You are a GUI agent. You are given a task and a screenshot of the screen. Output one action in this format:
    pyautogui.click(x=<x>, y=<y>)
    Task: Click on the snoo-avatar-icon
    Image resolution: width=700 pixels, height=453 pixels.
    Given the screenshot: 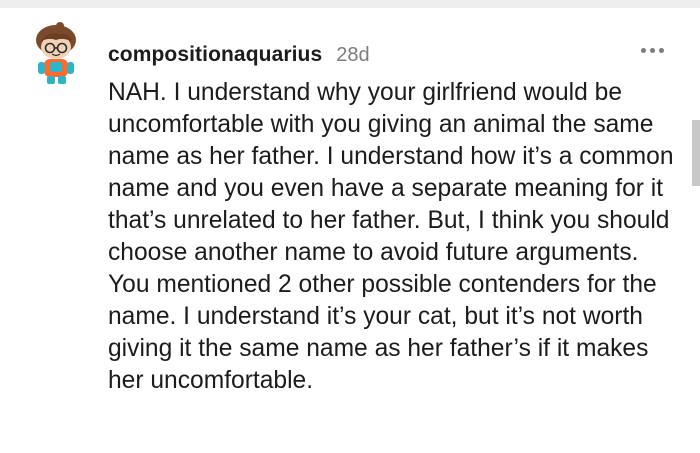 What is the action you would take?
    pyautogui.click(x=56, y=53)
    